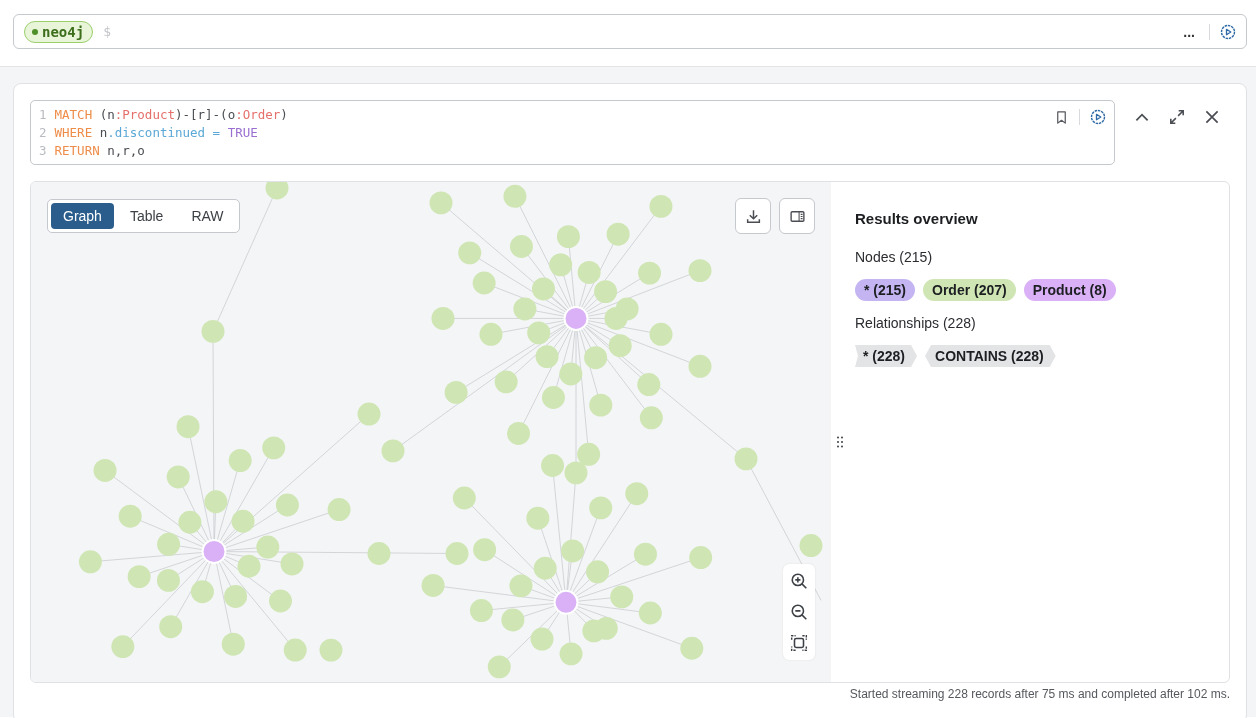  What do you see at coordinates (107, 31) in the screenshot?
I see `prompt-sign: $` at bounding box center [107, 31].